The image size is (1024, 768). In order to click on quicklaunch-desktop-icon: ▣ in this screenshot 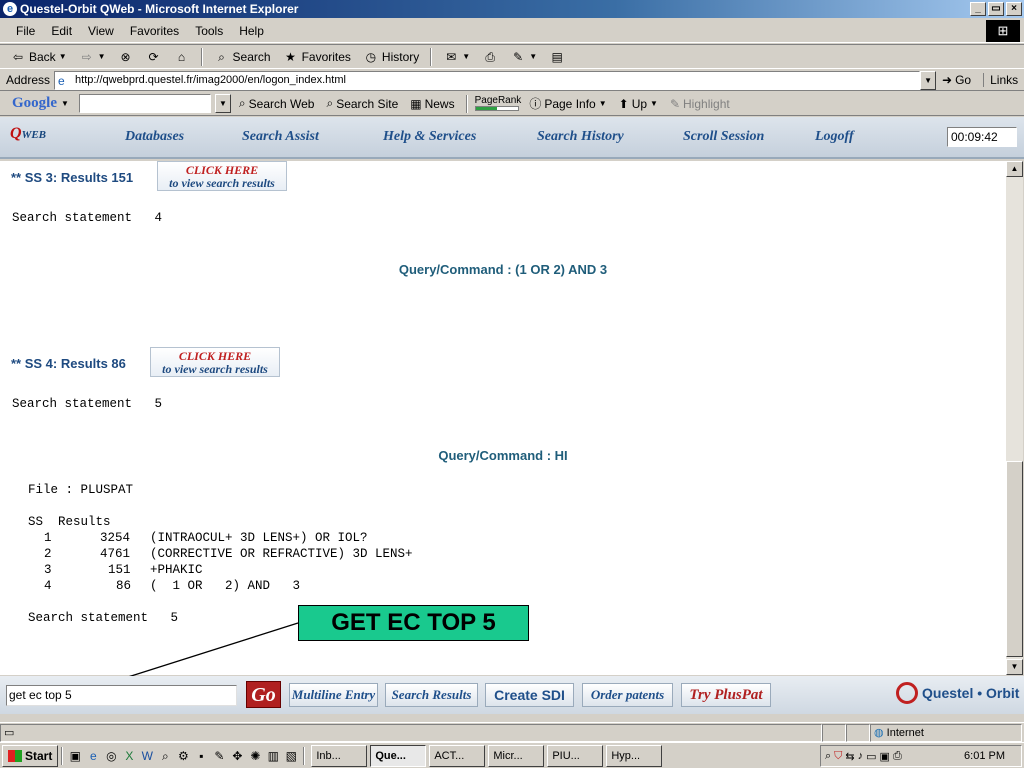, I will do `click(75, 756)`.